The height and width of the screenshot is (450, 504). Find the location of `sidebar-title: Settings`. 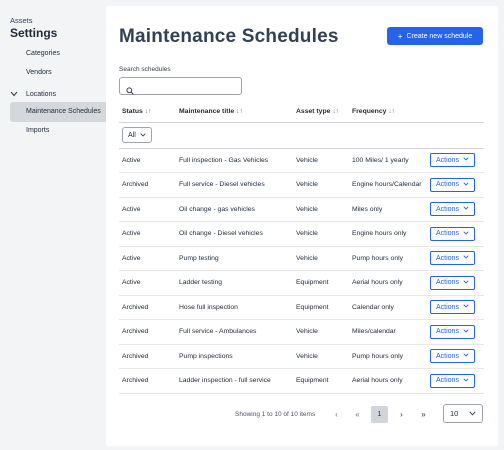

sidebar-title: Settings is located at coordinates (34, 33).